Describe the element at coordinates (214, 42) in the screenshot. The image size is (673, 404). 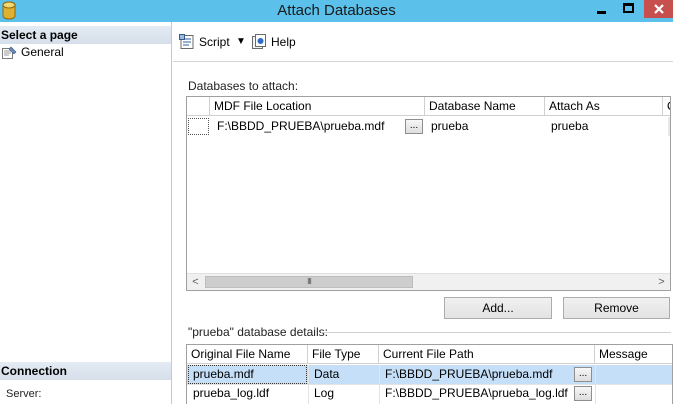
I see `script-label: Script` at that location.